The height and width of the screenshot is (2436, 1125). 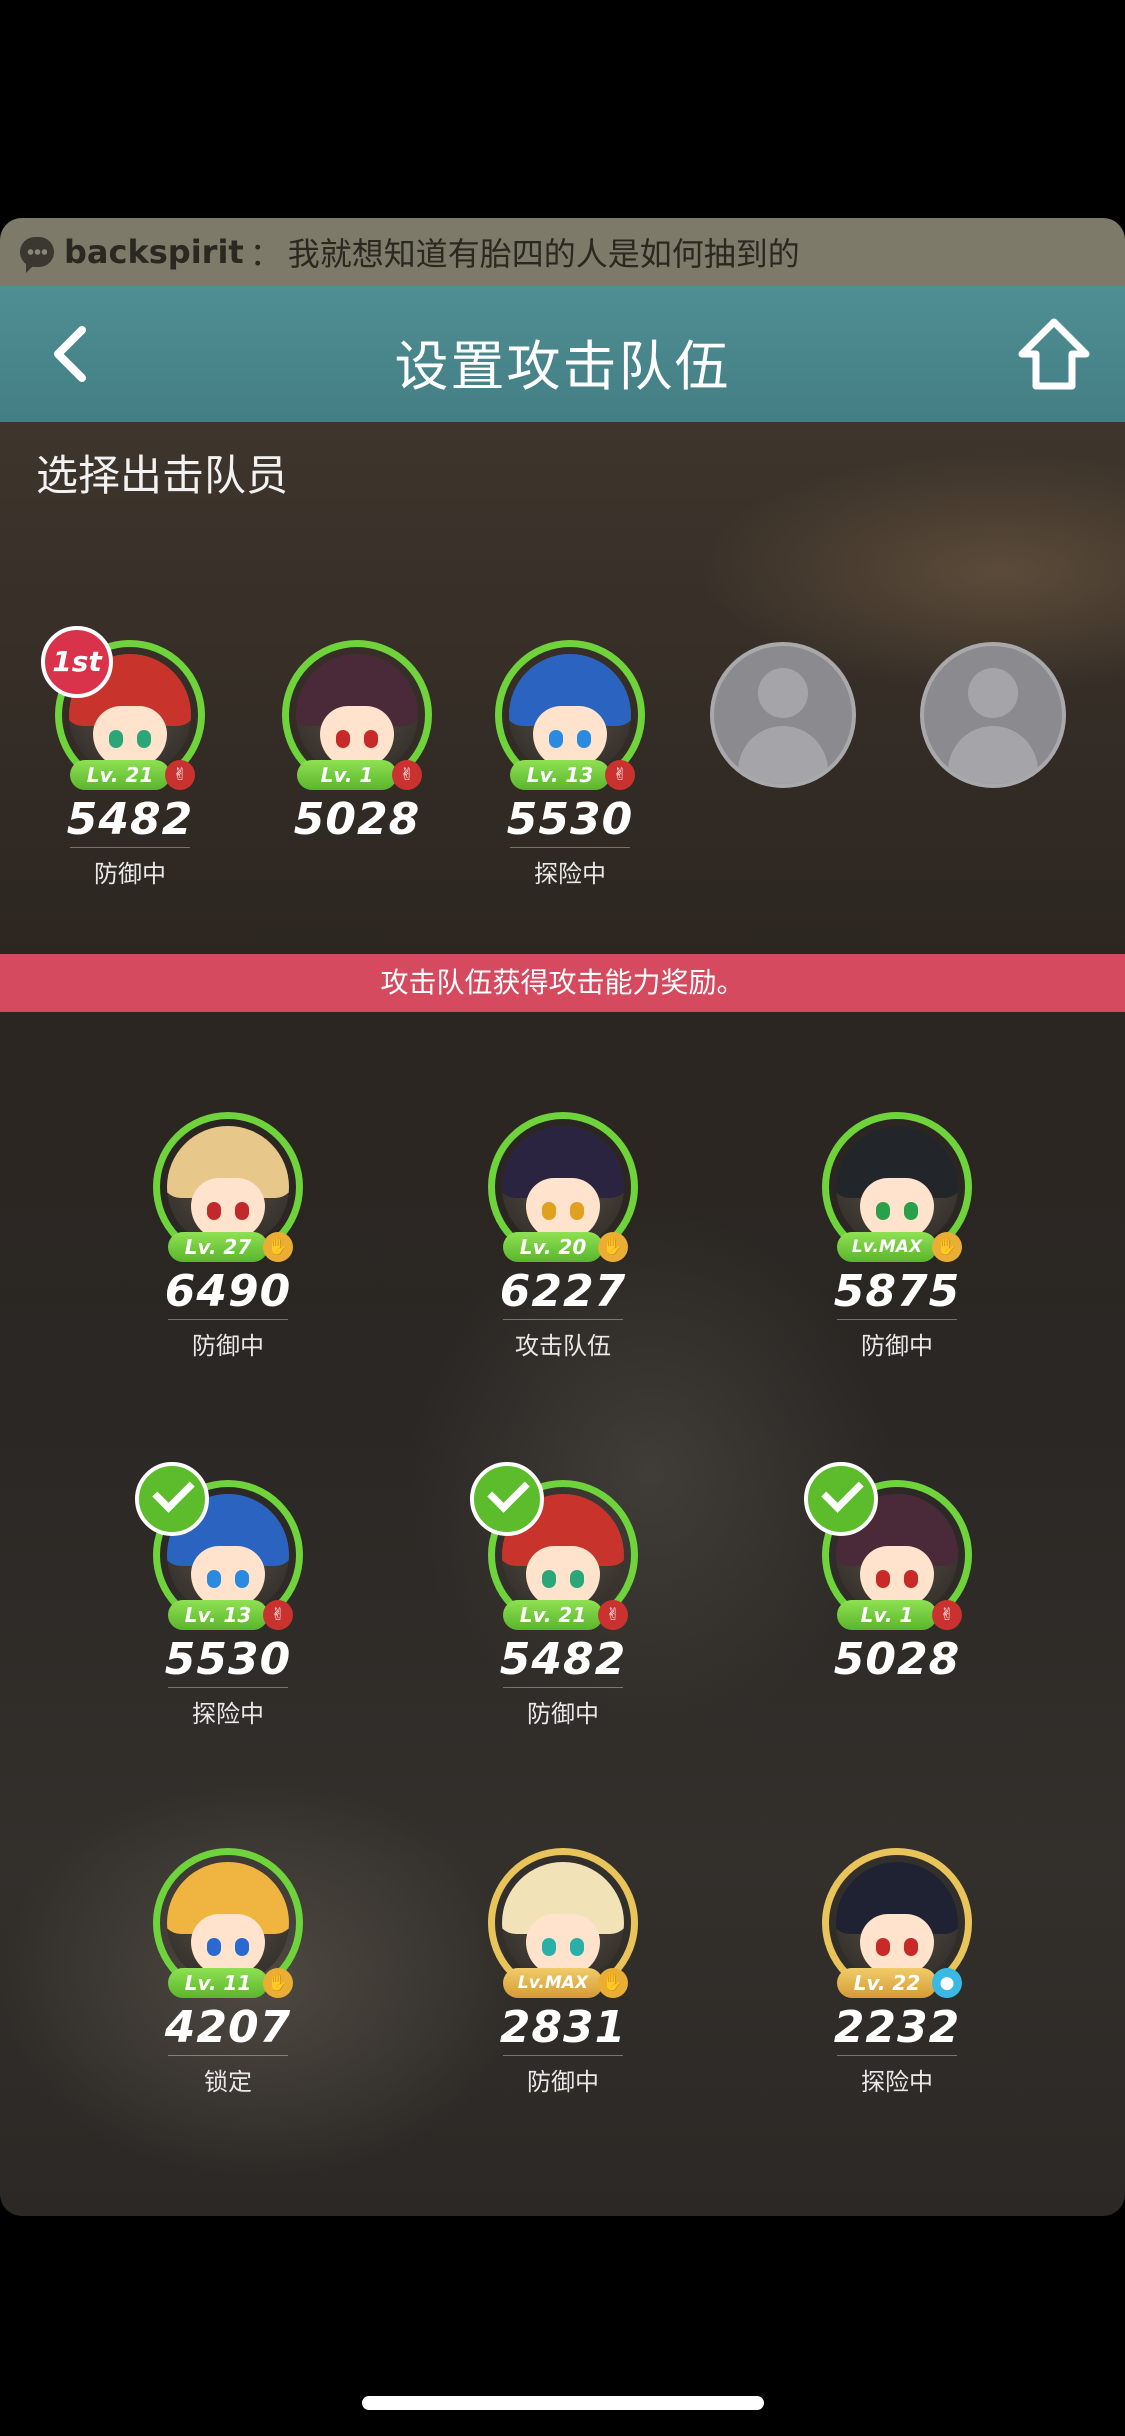 What do you see at coordinates (228, 2027) in the screenshot?
I see `power-value: 4207` at bounding box center [228, 2027].